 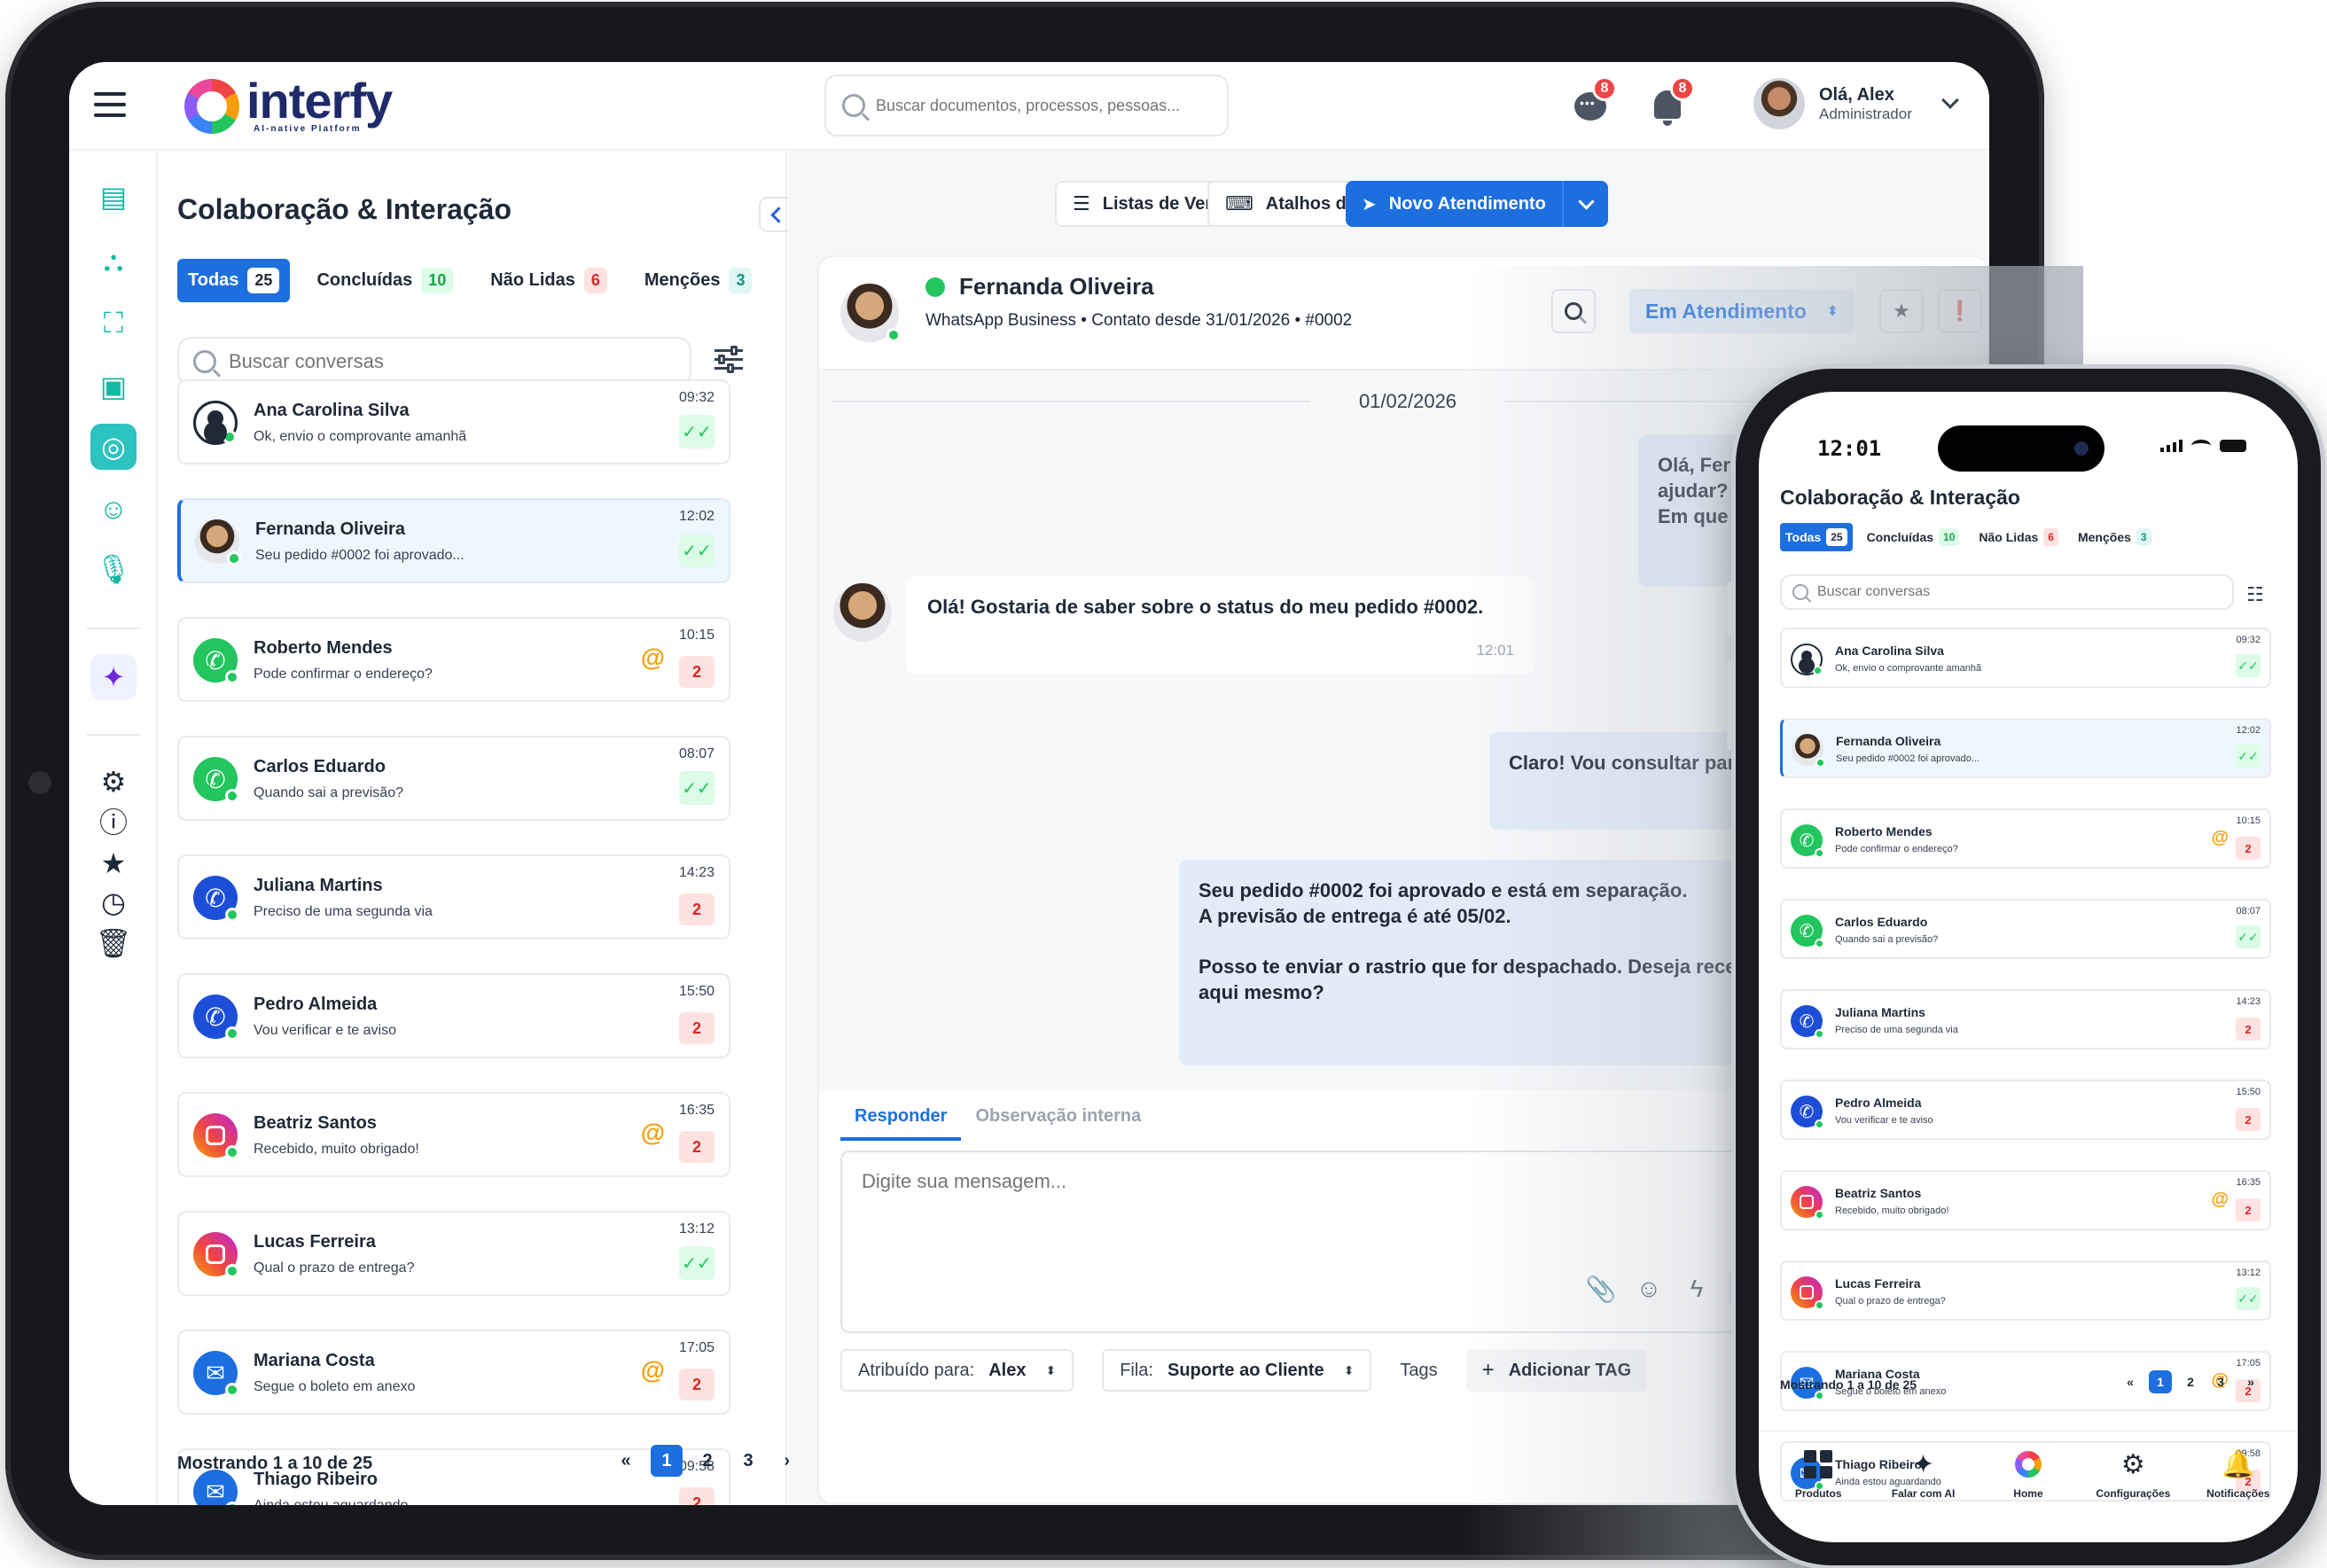 What do you see at coordinates (1880, 1012) in the screenshot?
I see `conversation-name: Juliana Martins` at bounding box center [1880, 1012].